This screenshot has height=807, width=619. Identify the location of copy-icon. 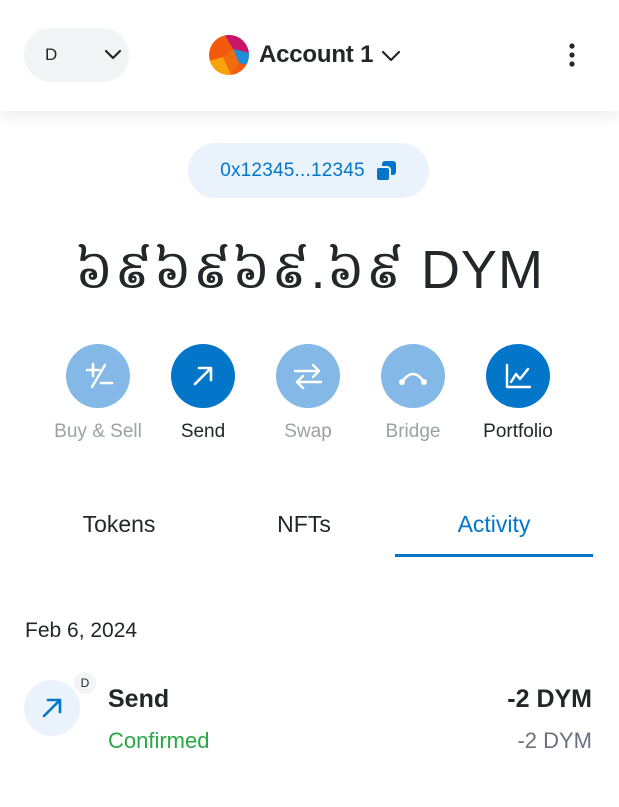
(385, 171).